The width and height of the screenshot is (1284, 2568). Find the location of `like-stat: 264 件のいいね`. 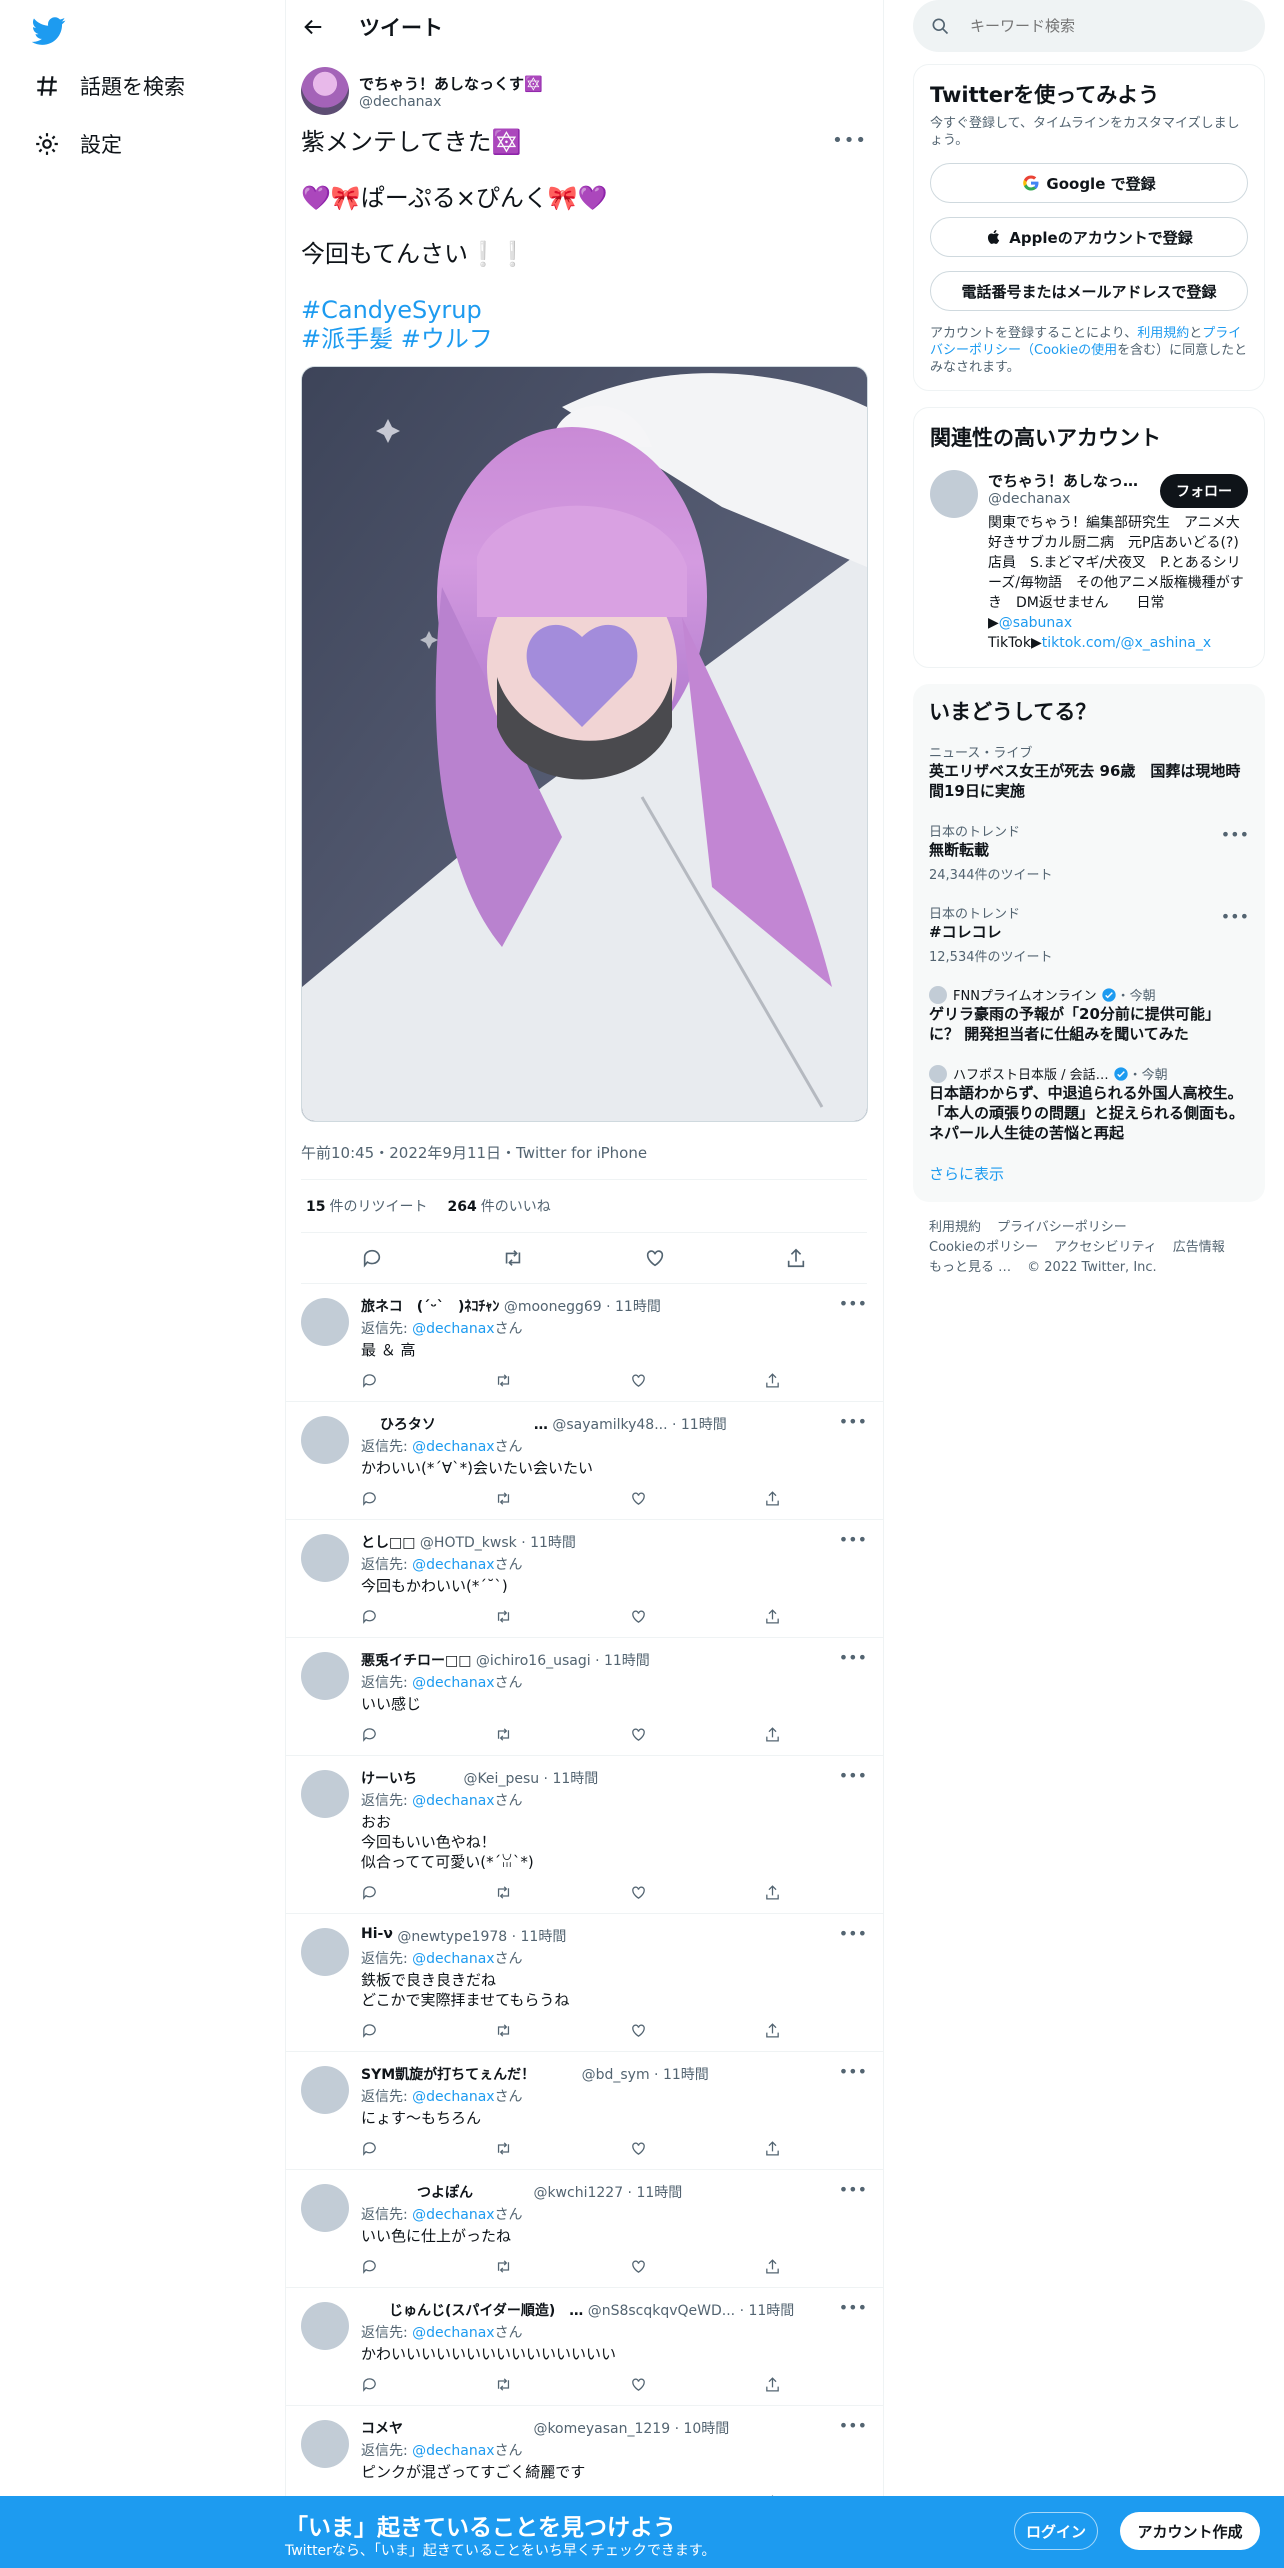

like-stat: 264 件のいいね is located at coordinates (498, 1206).